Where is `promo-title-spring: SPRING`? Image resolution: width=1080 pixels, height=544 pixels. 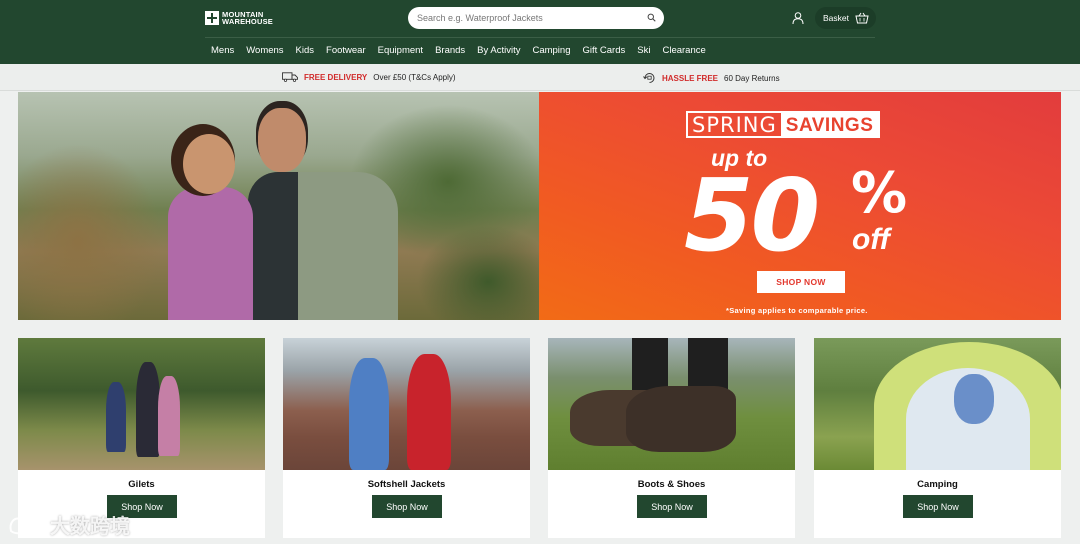
promo-title-spring: SPRING is located at coordinates (734, 125).